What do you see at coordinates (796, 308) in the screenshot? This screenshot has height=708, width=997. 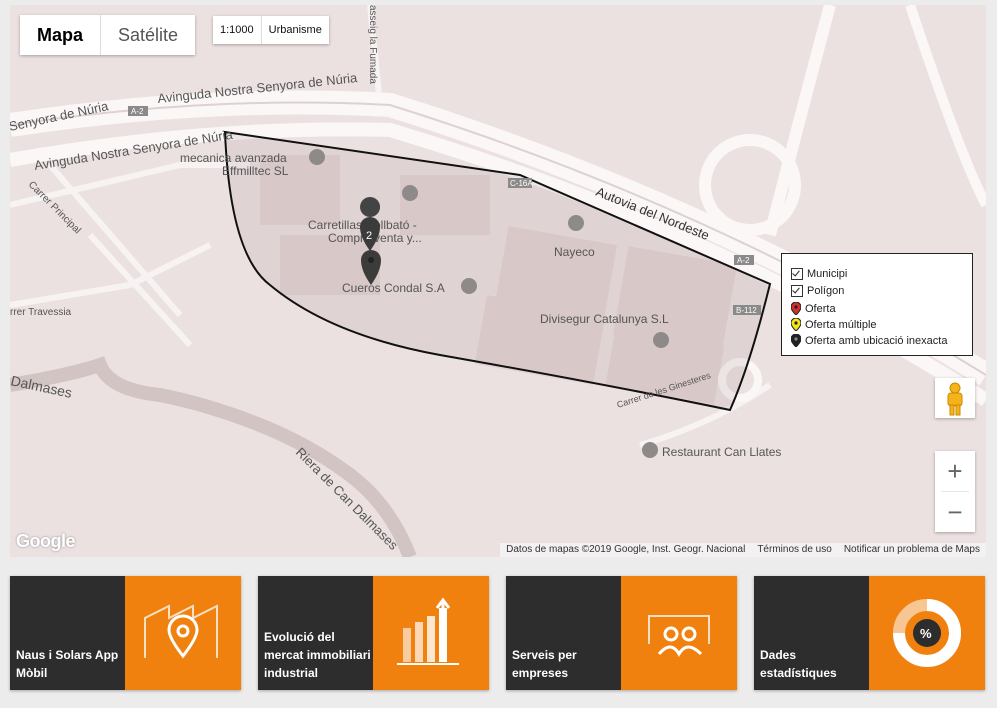 I see `red-pin-icon` at bounding box center [796, 308].